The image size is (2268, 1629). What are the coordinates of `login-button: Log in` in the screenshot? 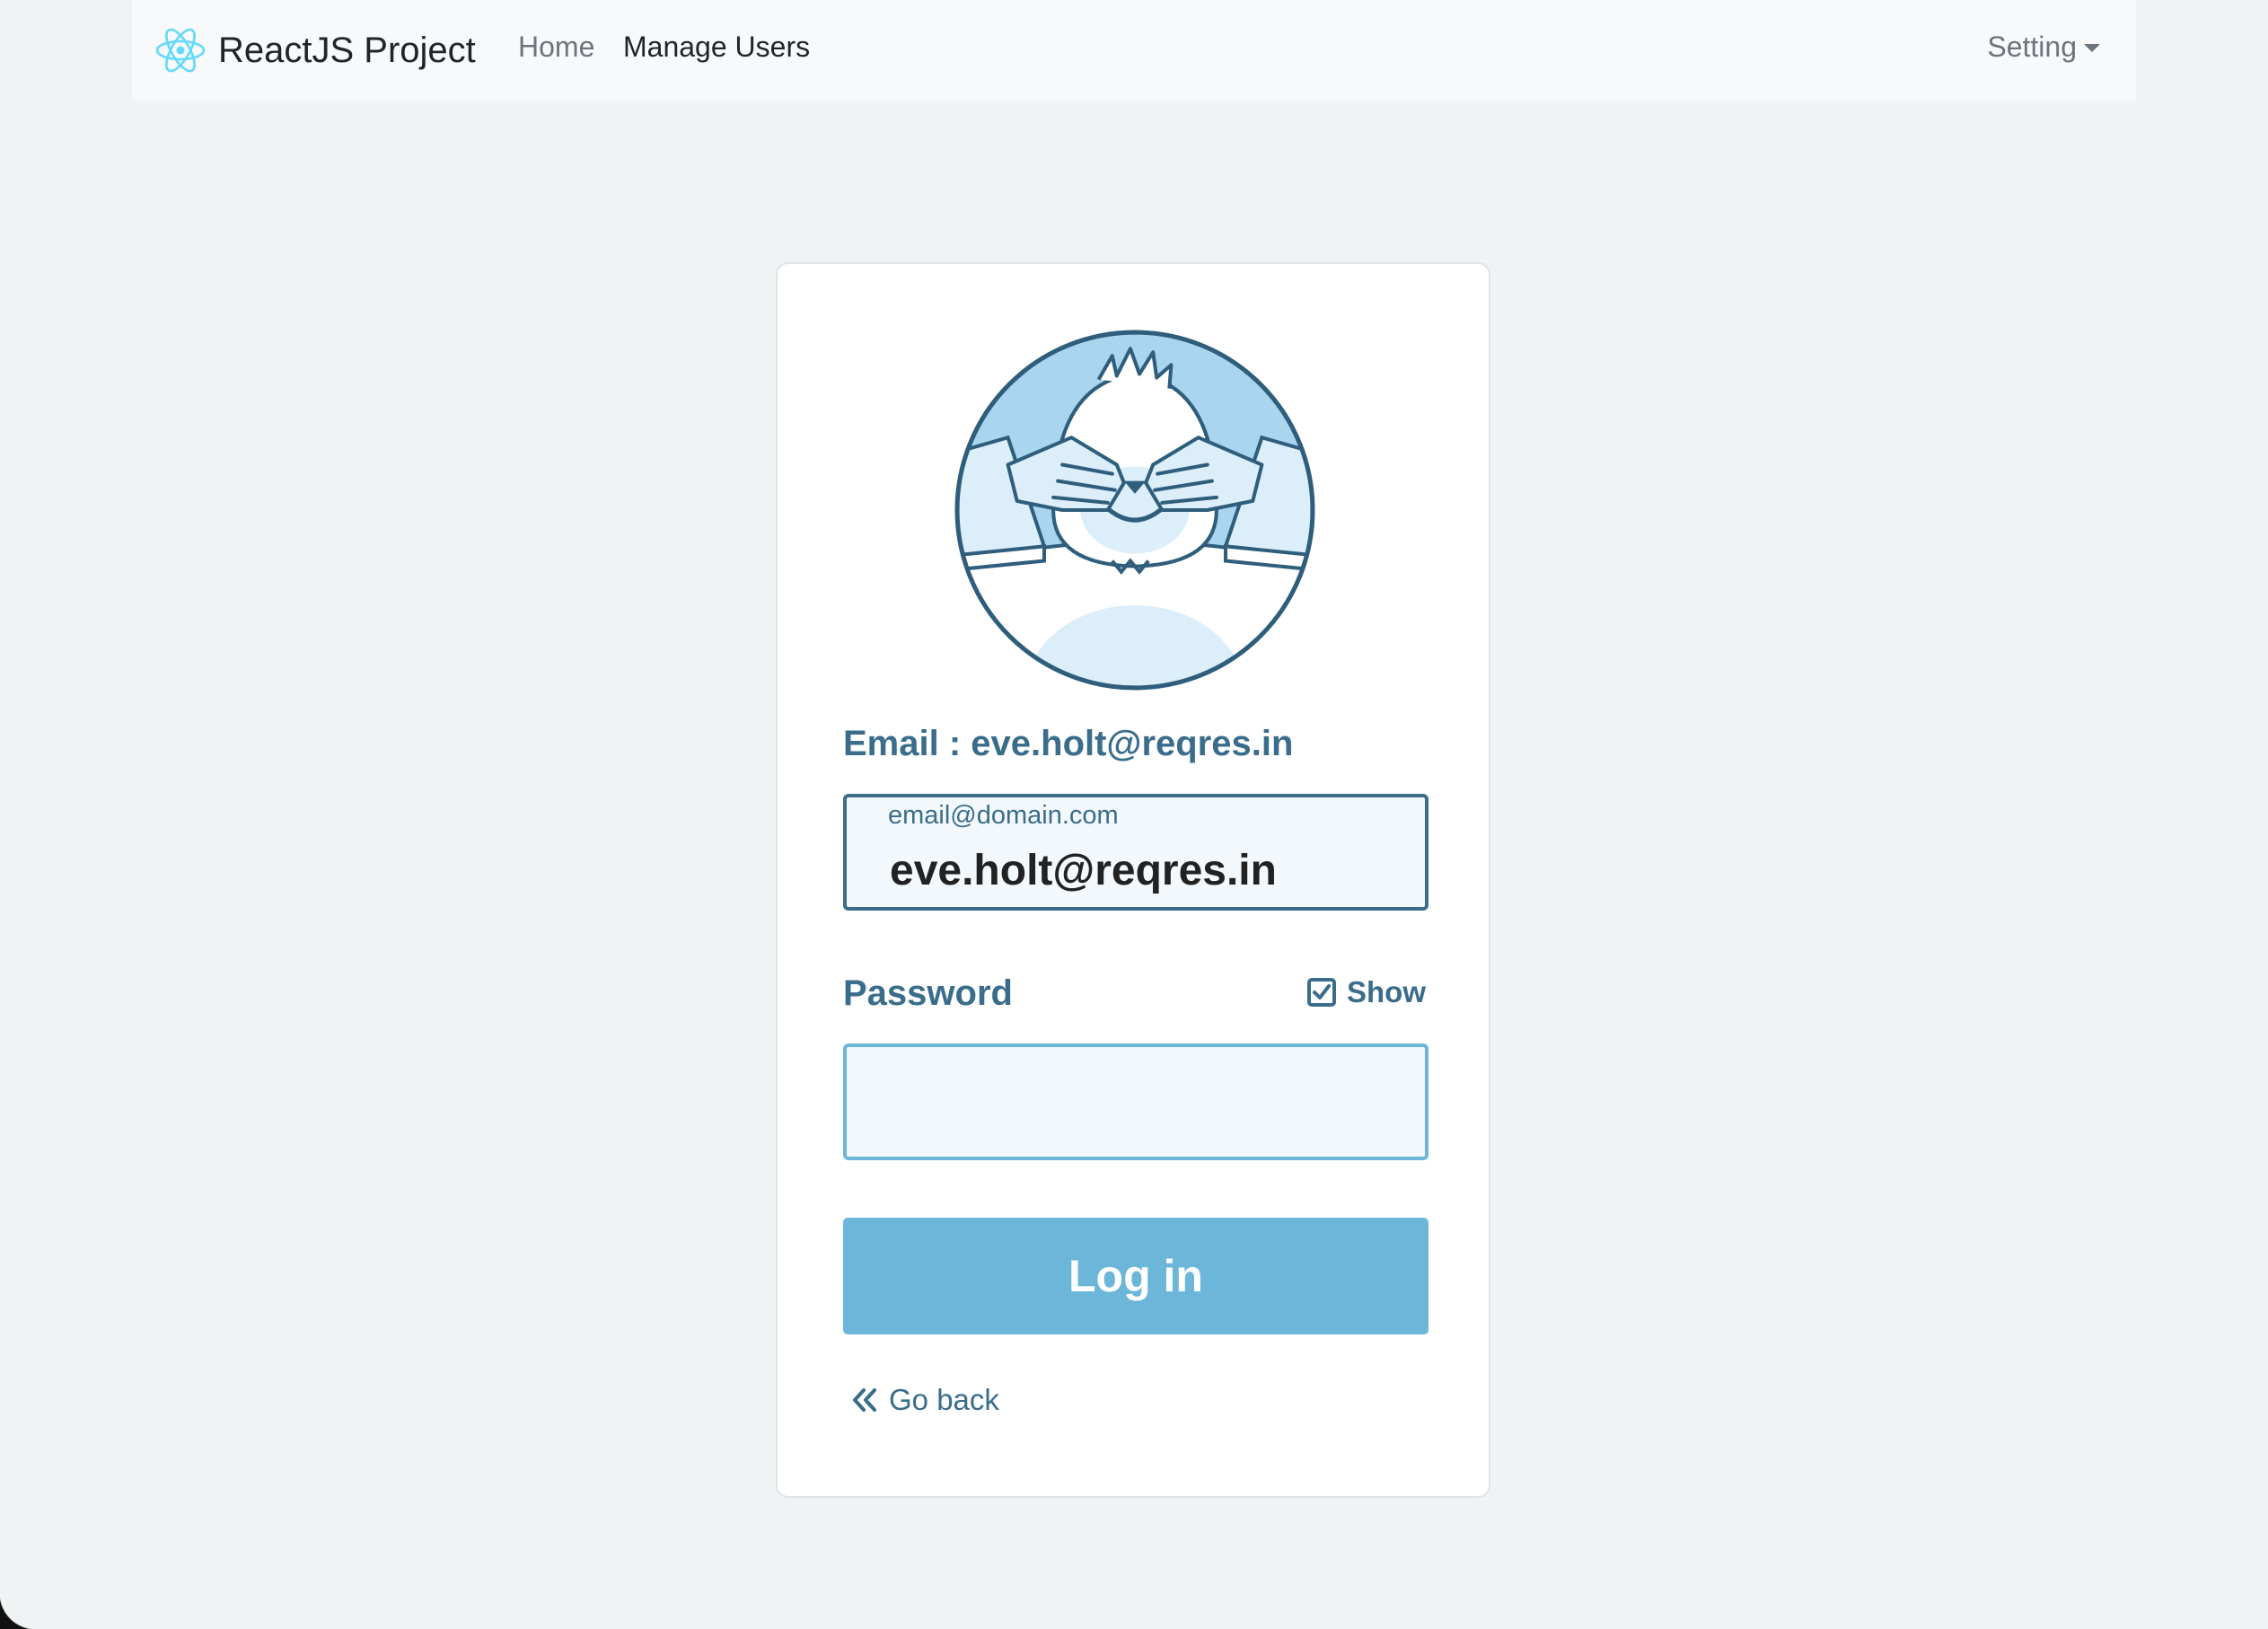 It's located at (1135, 1276).